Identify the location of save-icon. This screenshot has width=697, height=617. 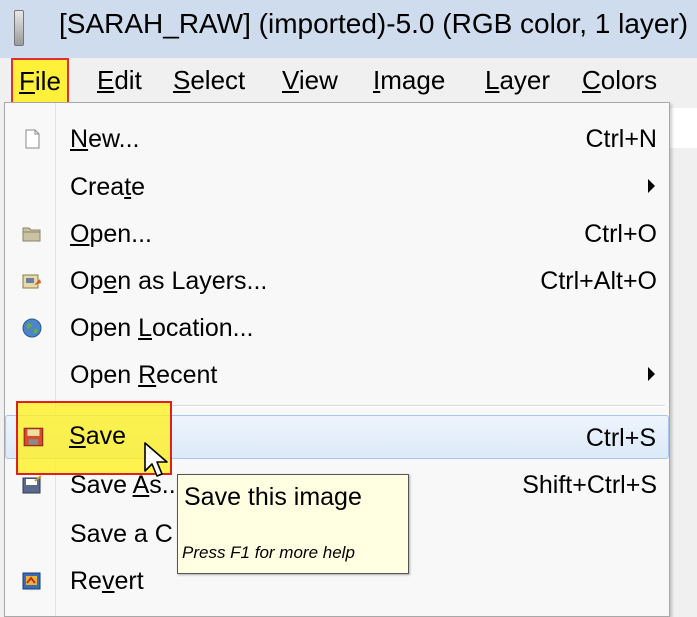
(33, 437).